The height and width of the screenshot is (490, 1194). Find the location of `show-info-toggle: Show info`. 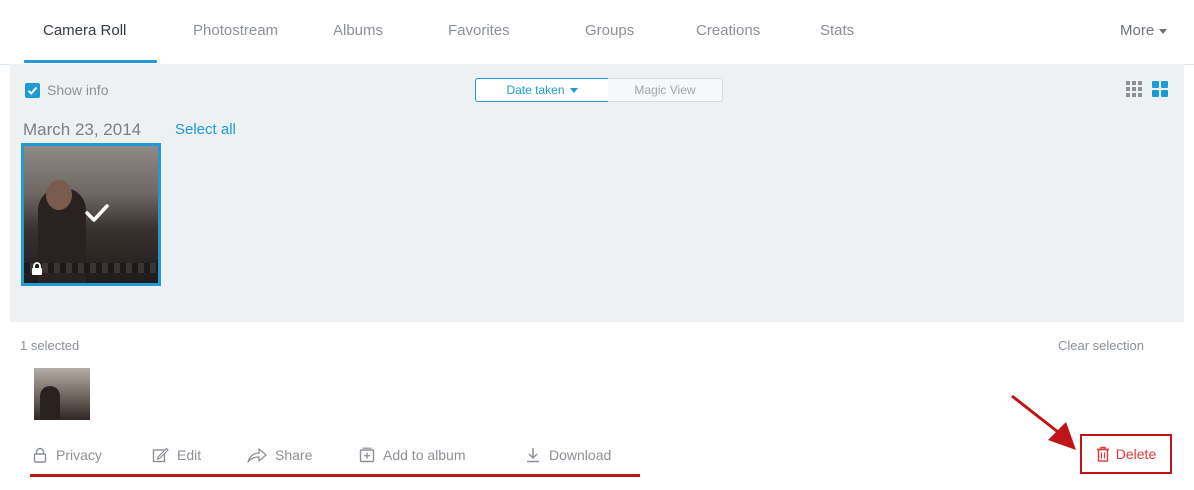

show-info-toggle: Show info is located at coordinates (66, 90).